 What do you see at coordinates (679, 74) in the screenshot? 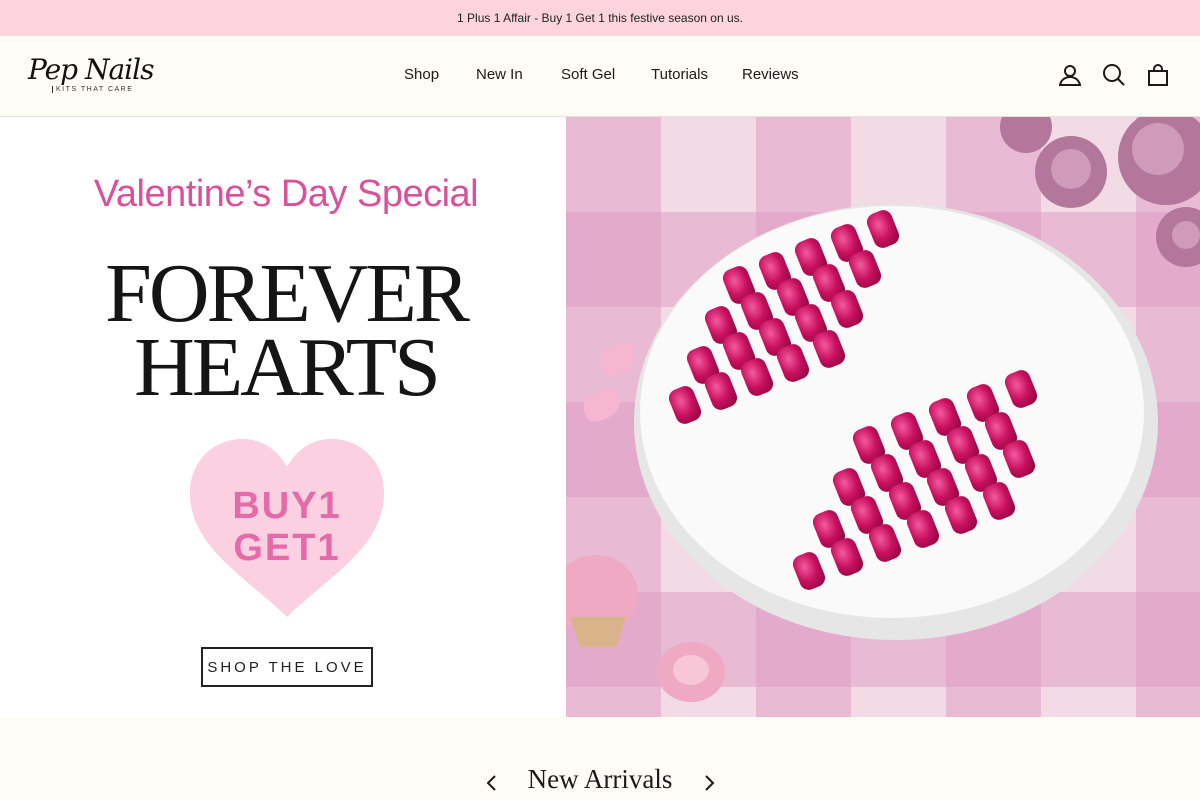
I see `nav-tutorials: Tutorials` at bounding box center [679, 74].